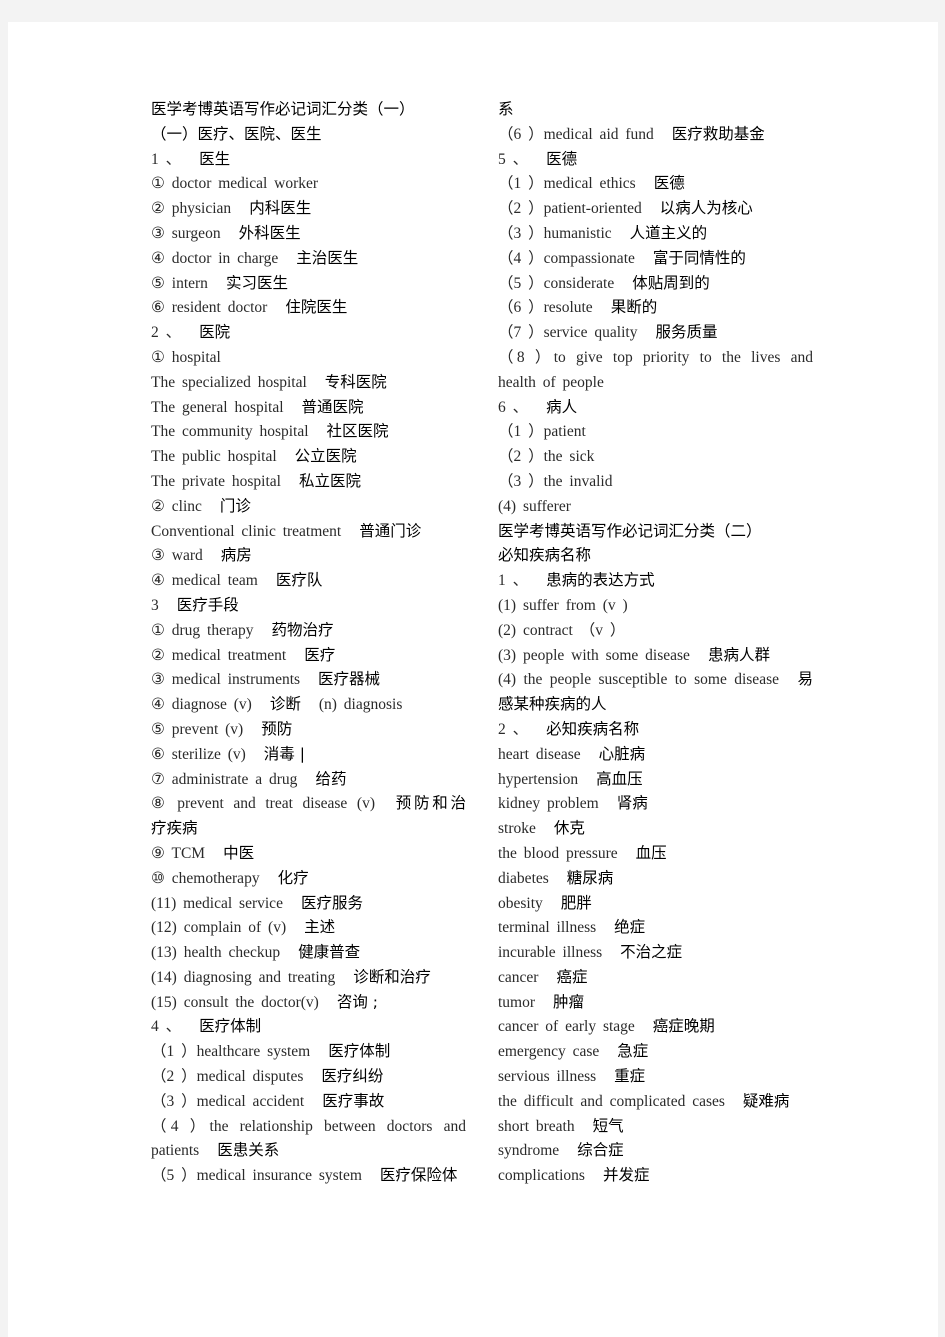  I want to click on english-term: （3 ）the invalid, so click(555, 481).